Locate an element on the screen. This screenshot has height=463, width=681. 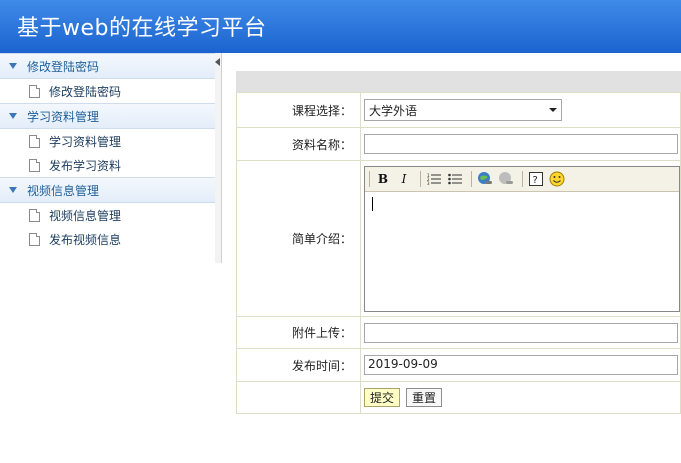
toolbar-grip is located at coordinates (369, 178).